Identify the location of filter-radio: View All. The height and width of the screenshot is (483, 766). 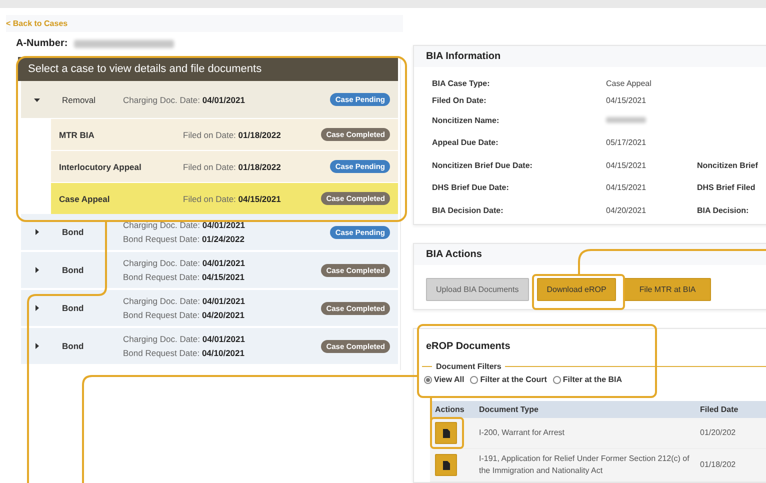
(444, 379).